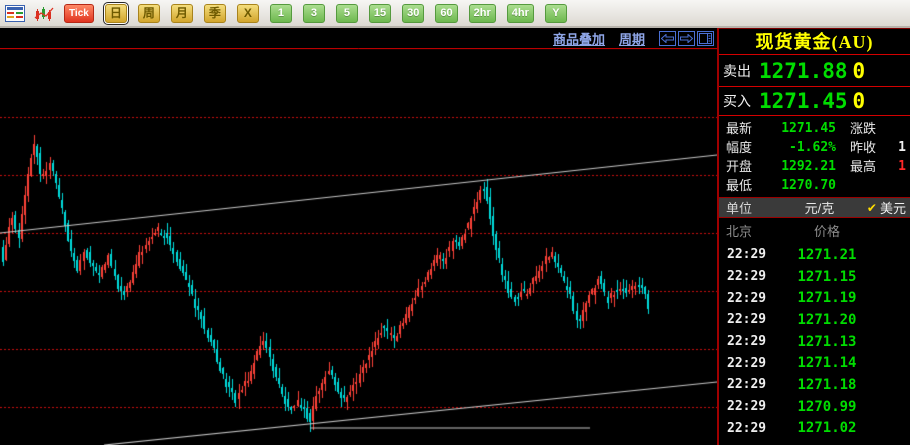 The image size is (910, 445). I want to click on tick-price: 1271.14, so click(827, 363).